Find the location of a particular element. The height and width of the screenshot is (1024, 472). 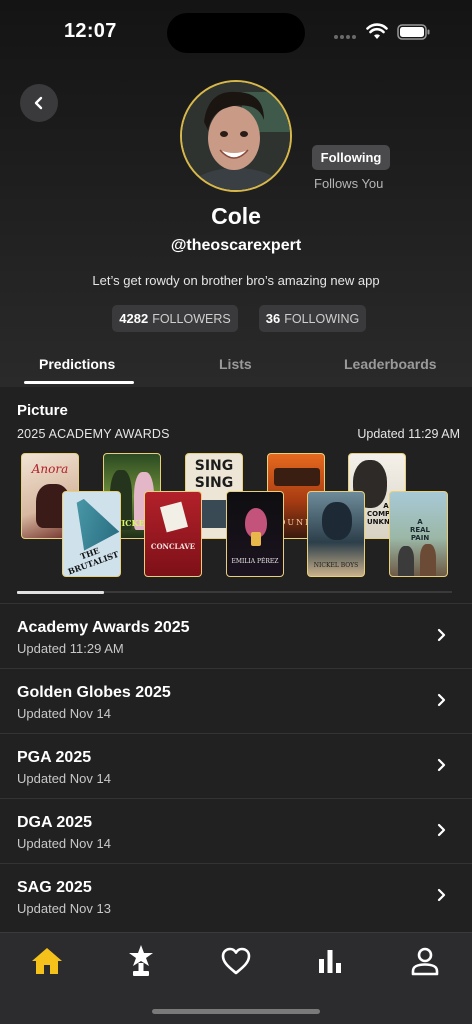

nav-awards-button is located at coordinates (141, 961).